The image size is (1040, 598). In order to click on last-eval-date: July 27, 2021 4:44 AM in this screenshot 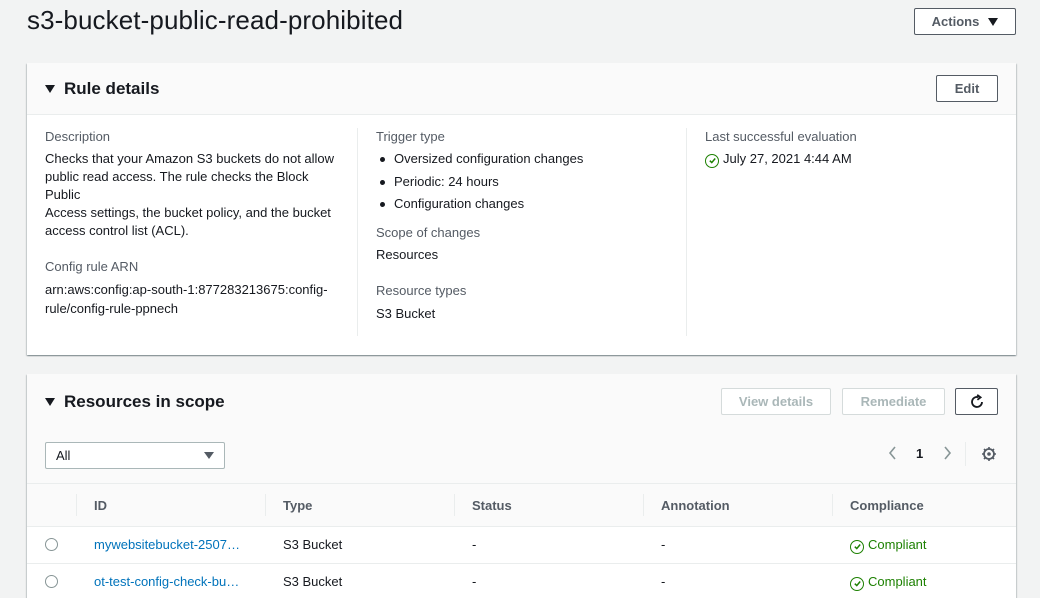, I will do `click(787, 158)`.